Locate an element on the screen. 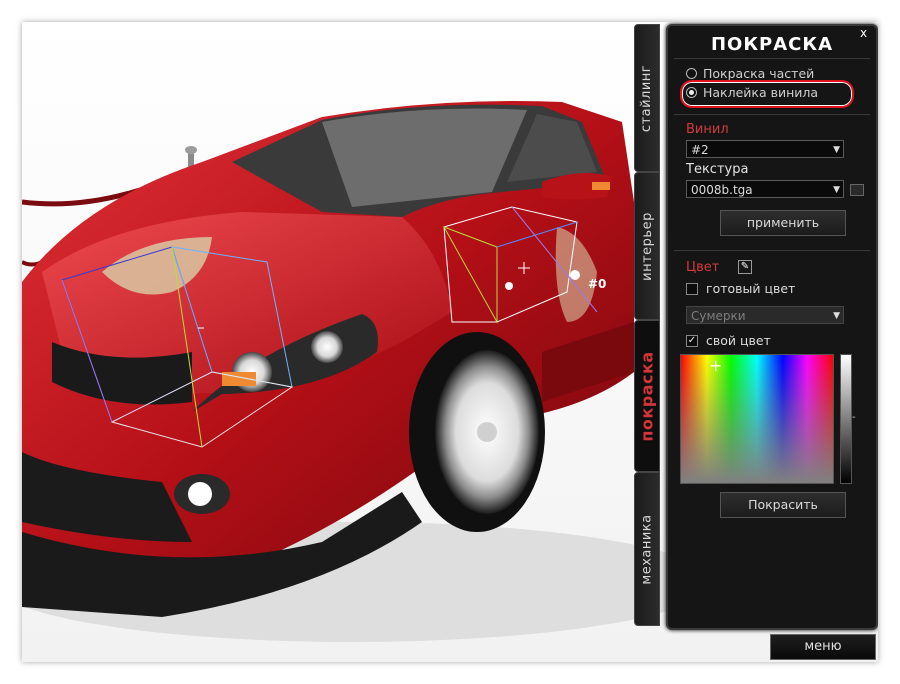 The height and width of the screenshot is (684, 900). vinyl-marker-label: #0 is located at coordinates (597, 284).